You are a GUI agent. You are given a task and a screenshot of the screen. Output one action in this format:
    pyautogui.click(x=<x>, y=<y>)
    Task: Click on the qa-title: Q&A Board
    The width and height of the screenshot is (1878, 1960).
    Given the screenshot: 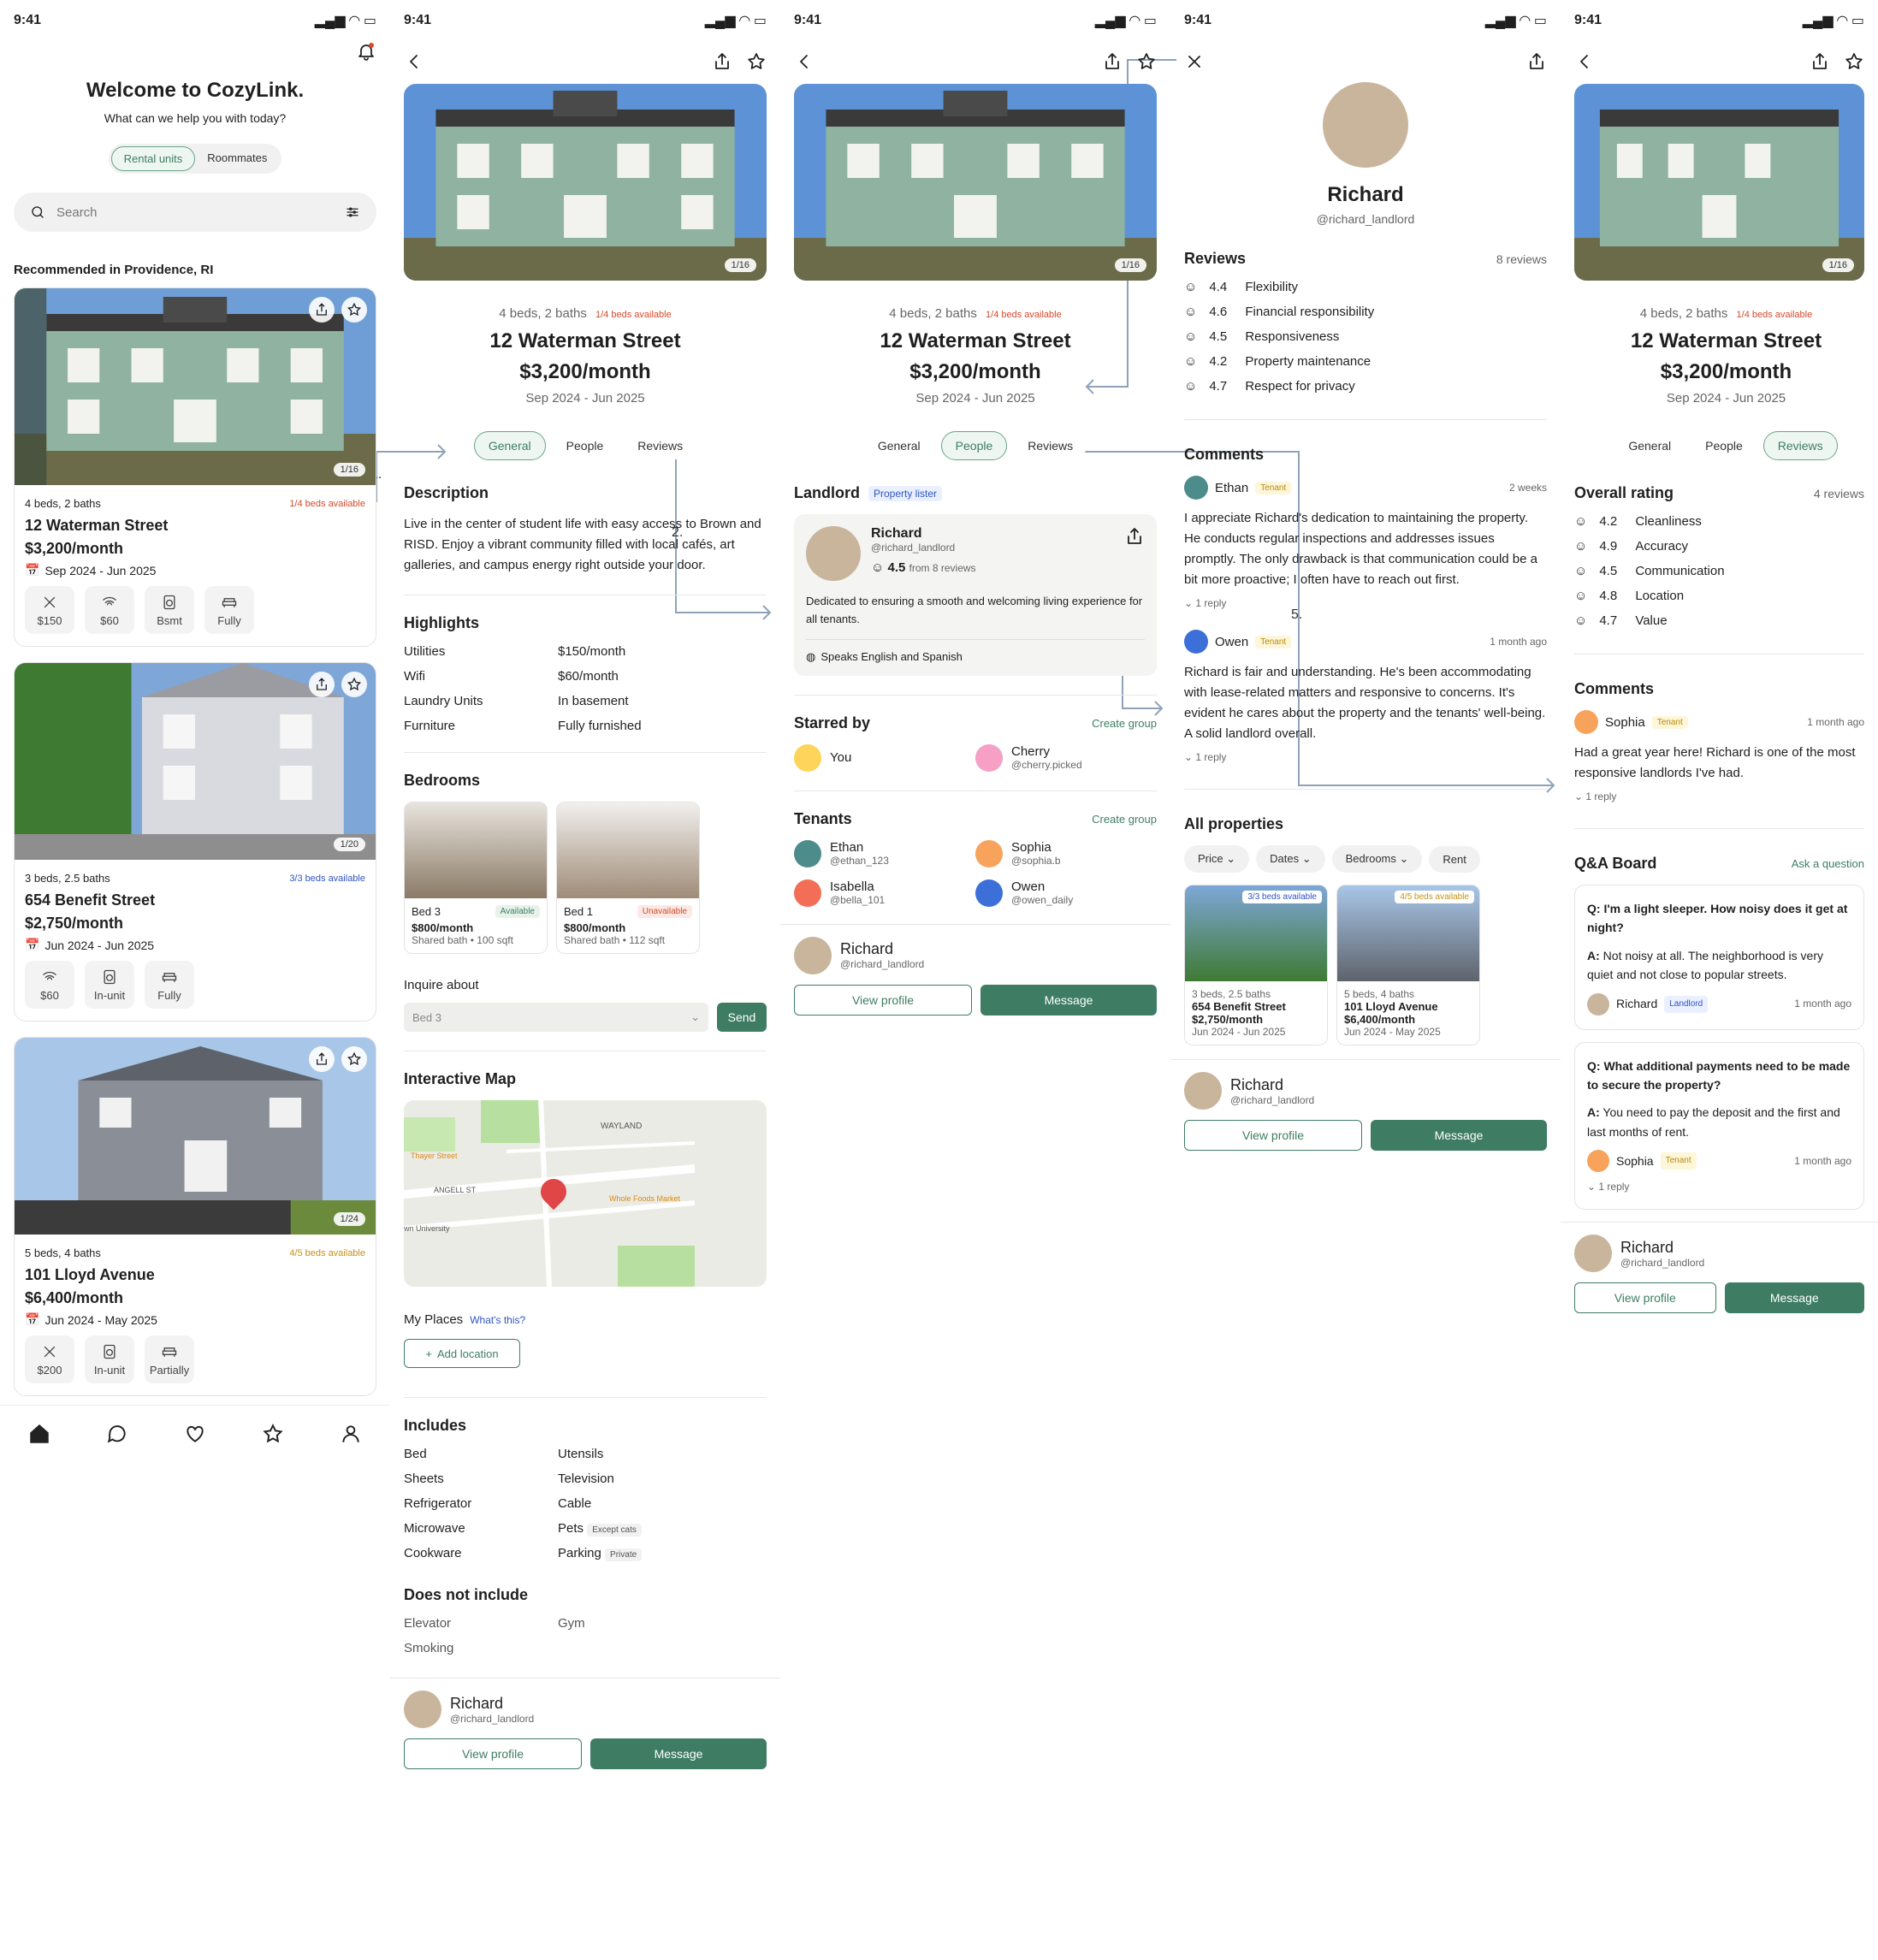 What is the action you would take?
    pyautogui.click(x=1615, y=863)
    